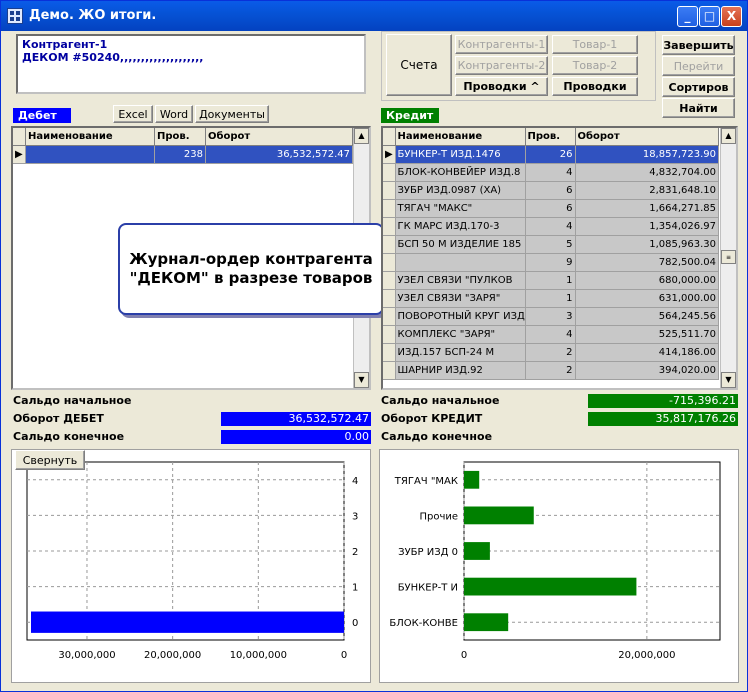  I want to click on x-tick-label: 20,000,000, so click(646, 655).